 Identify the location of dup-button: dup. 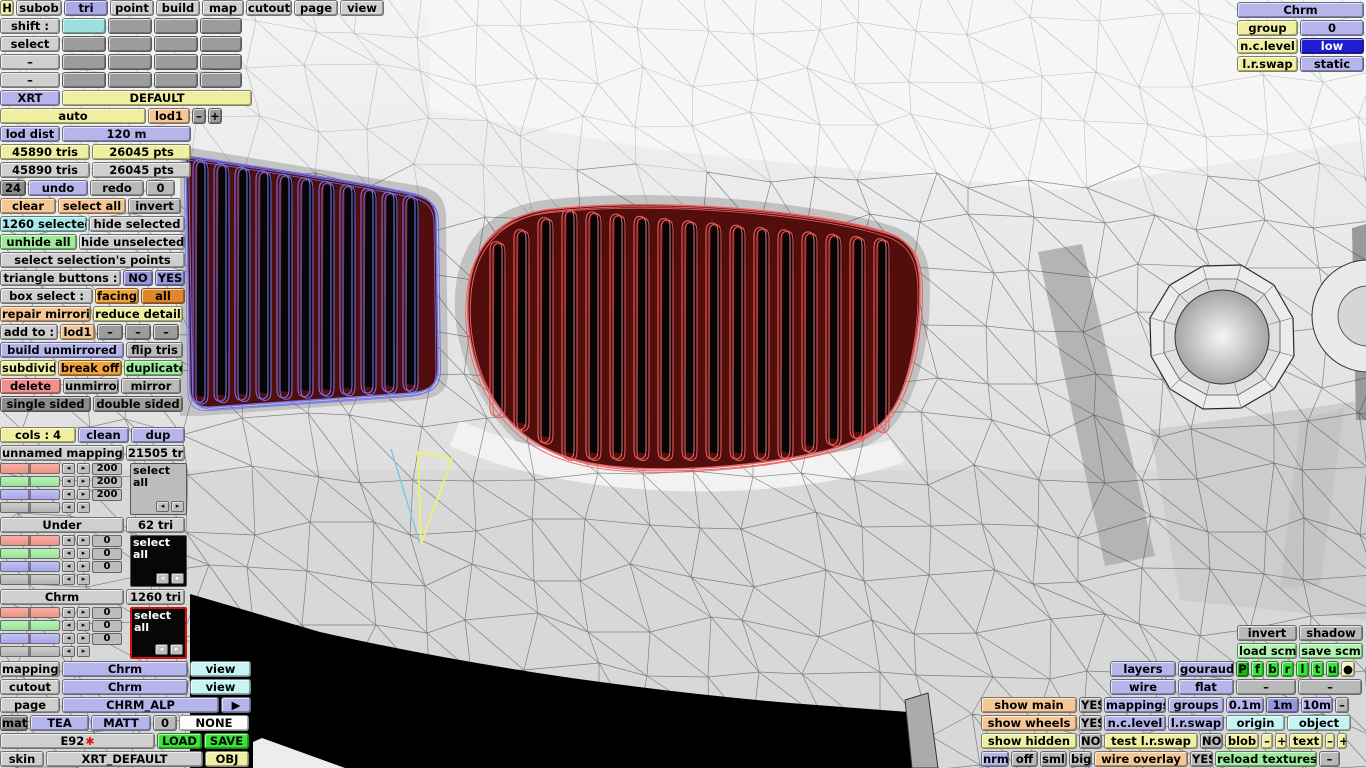
(158, 435).